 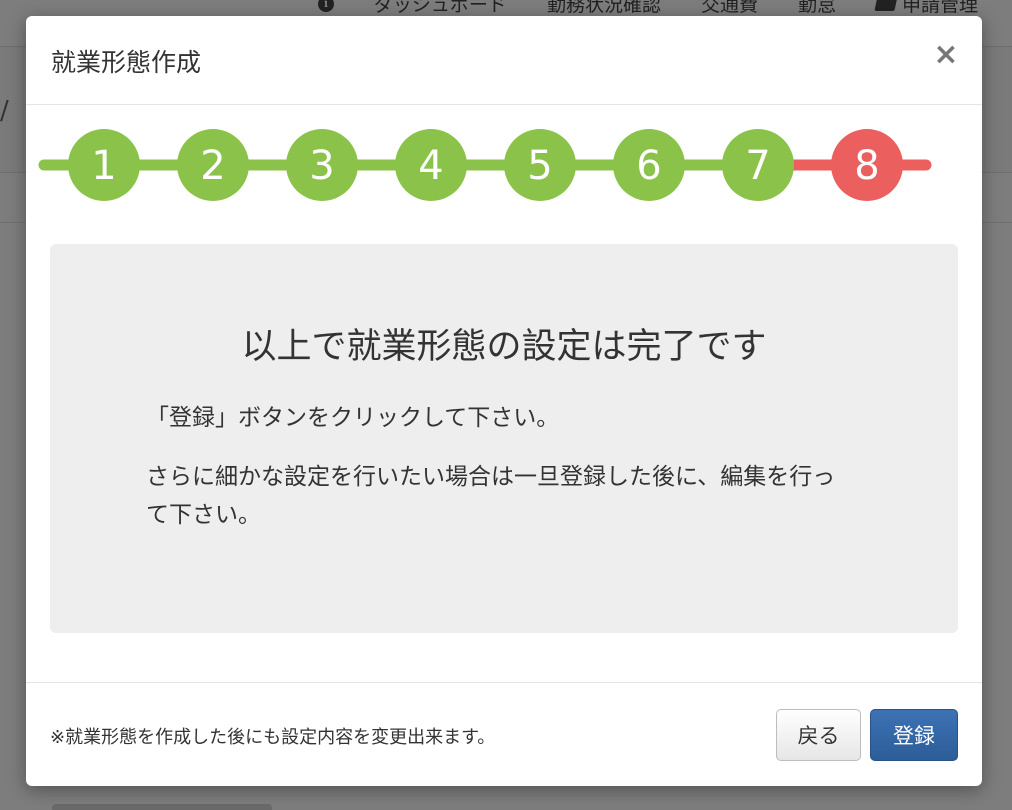 I want to click on nav-item-attendance-status: 勤務状況確認, so click(x=603, y=8).